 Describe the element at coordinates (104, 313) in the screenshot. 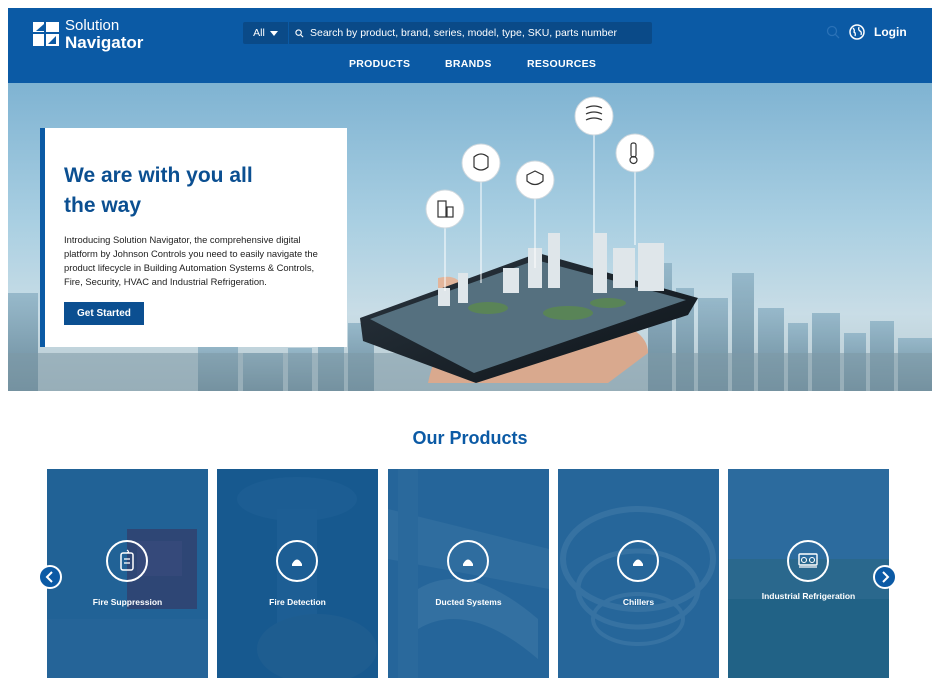

I see `get-started-button: Get Started` at that location.